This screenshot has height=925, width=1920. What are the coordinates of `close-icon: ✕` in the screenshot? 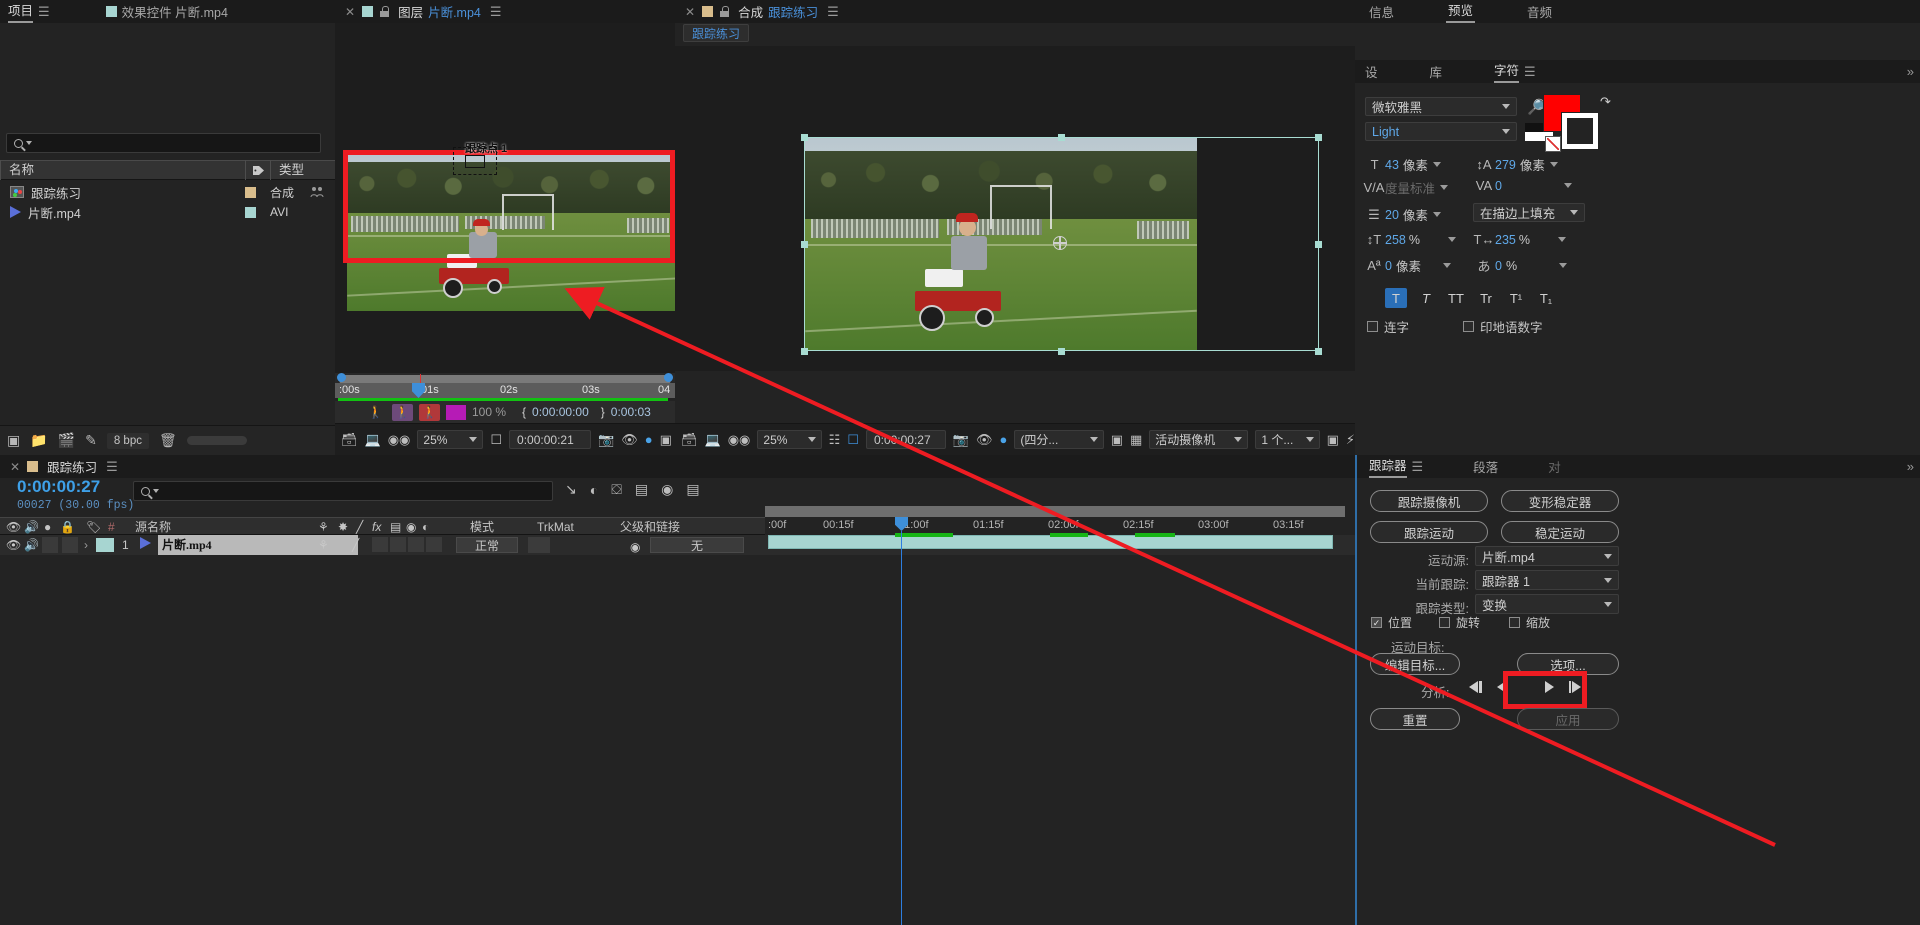 It's located at (690, 12).